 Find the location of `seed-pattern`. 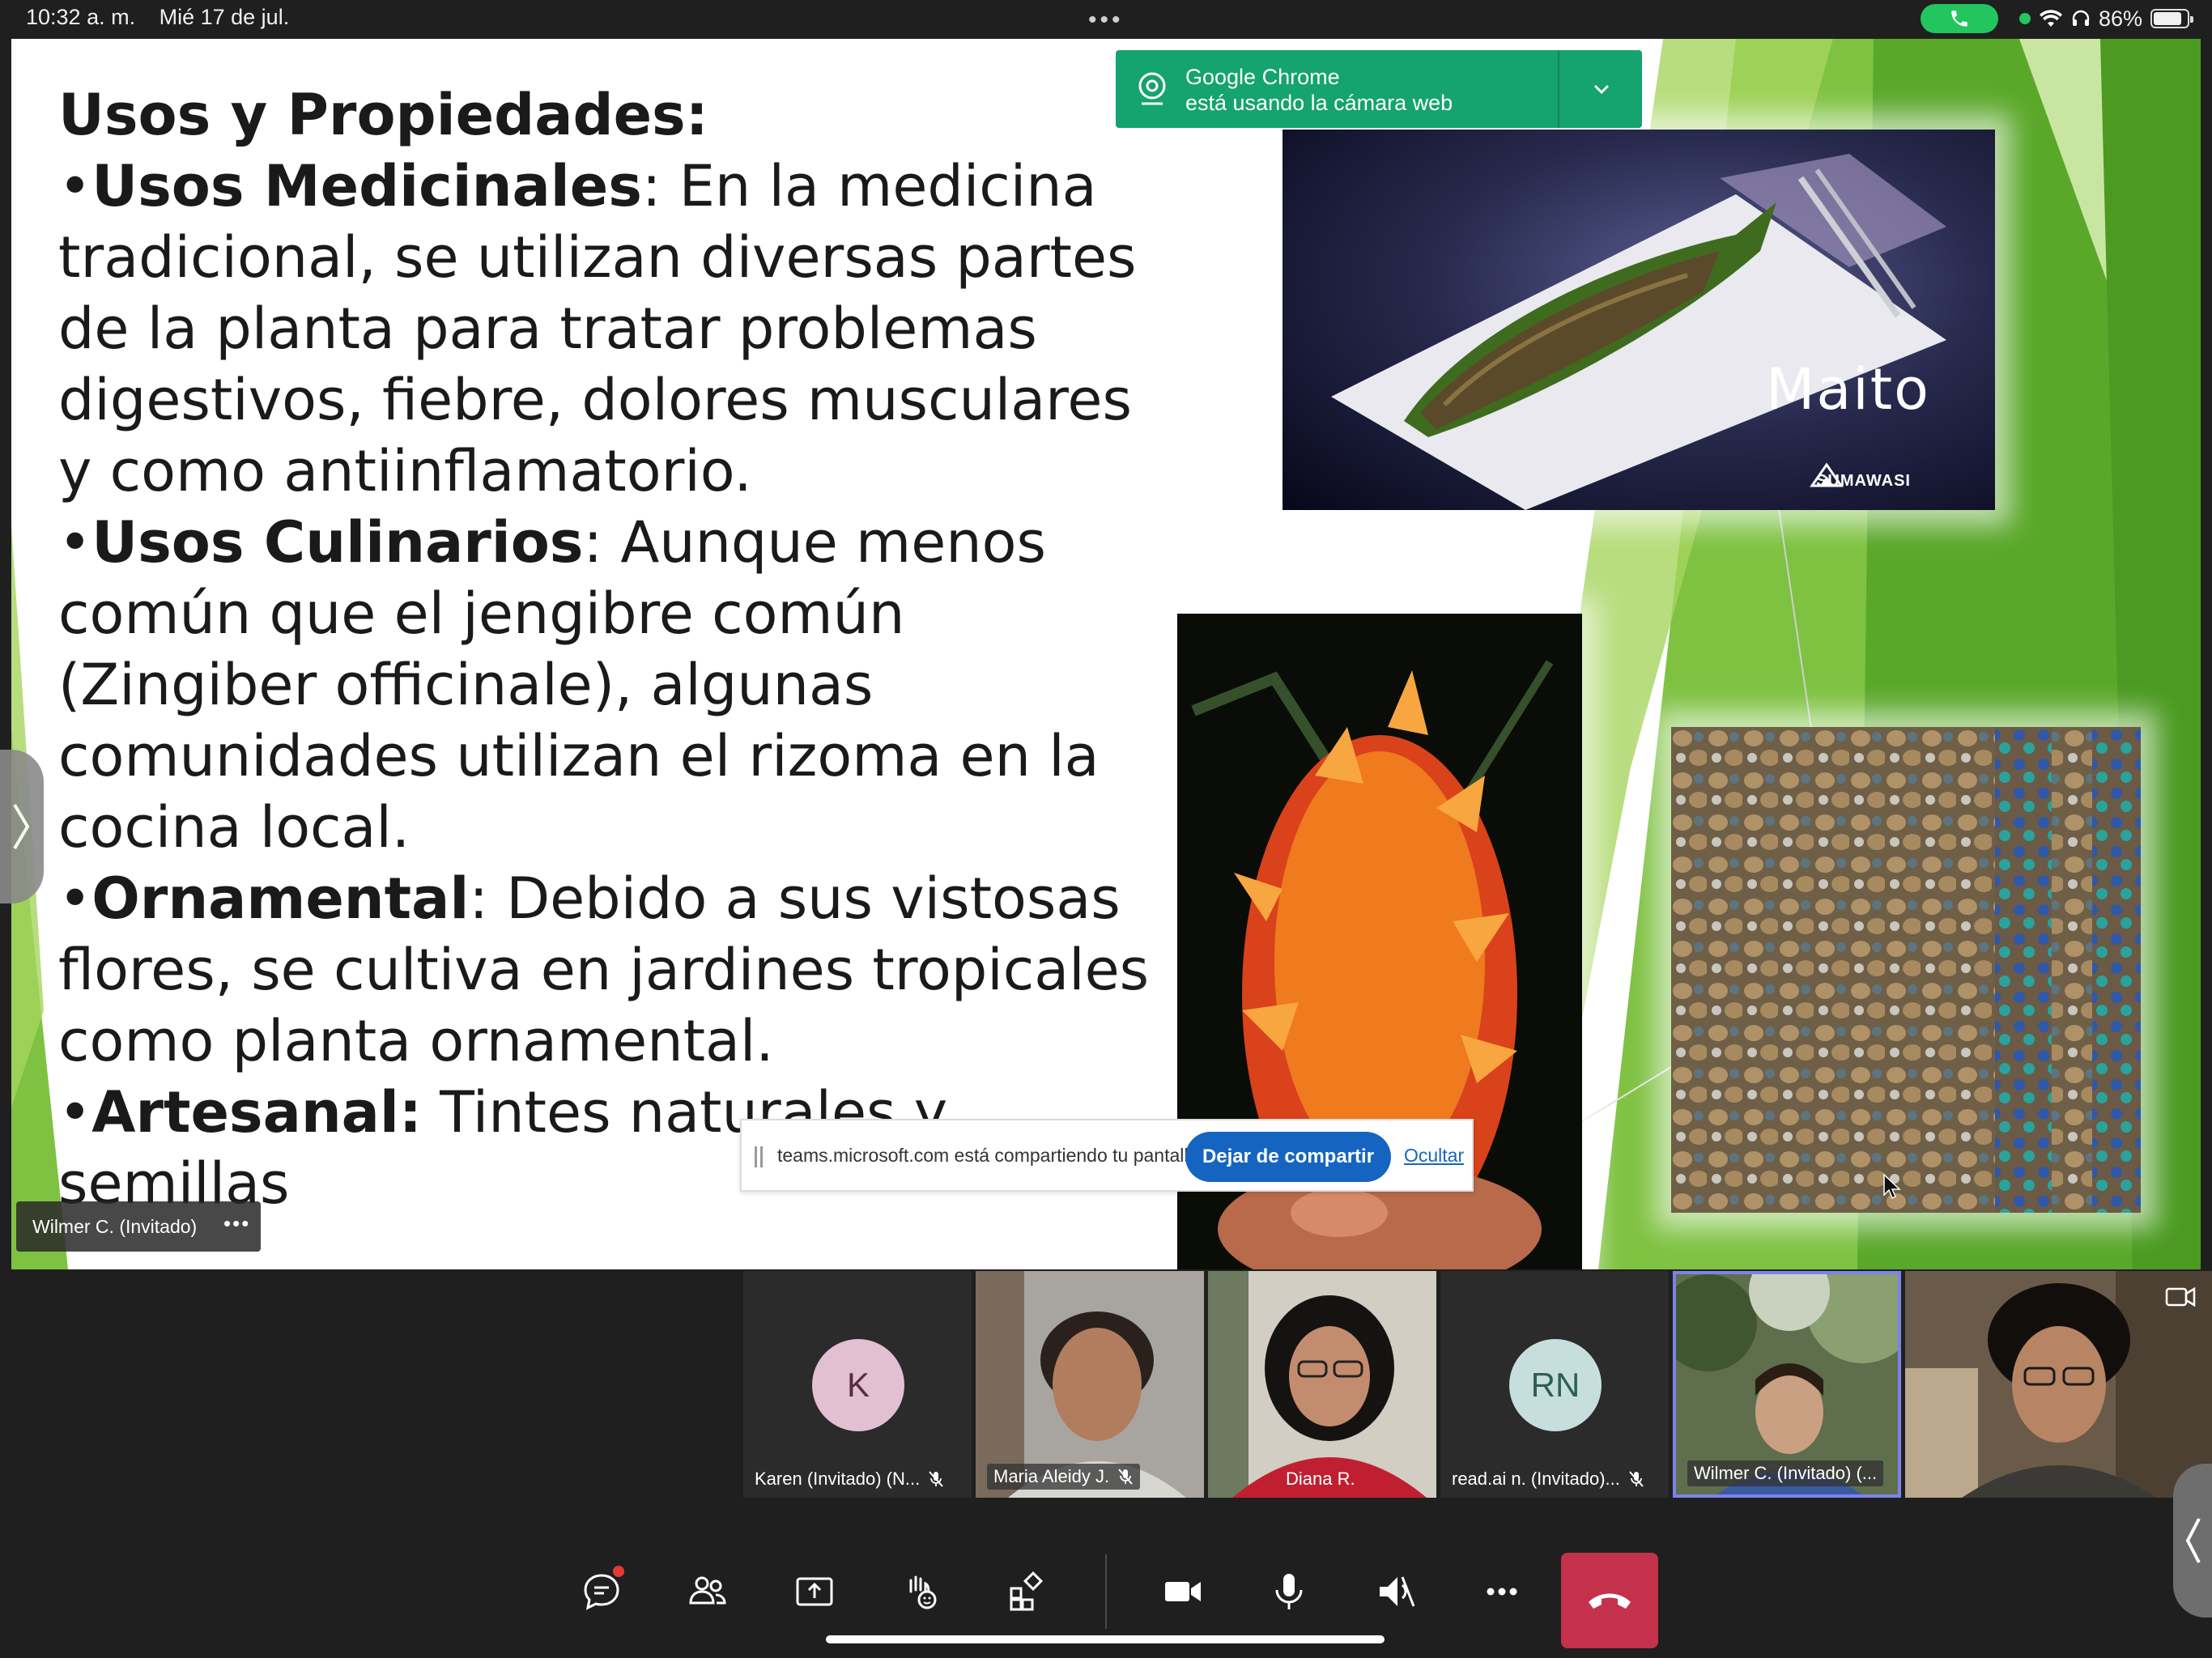

seed-pattern is located at coordinates (1906, 970).